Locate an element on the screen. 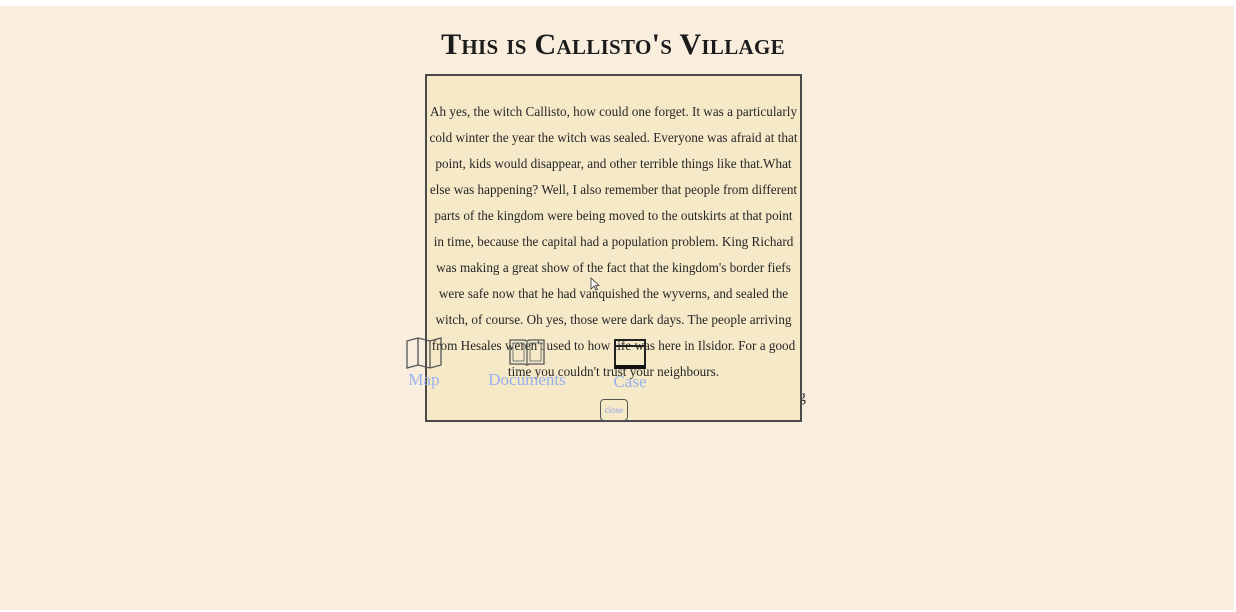  mouse-cursor-icon is located at coordinates (595, 284).